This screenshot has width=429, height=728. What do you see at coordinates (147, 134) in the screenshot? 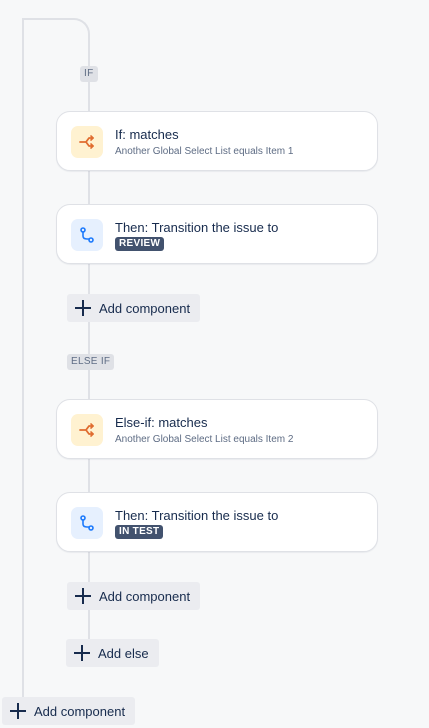
I see `condition-title: If: matches` at bounding box center [147, 134].